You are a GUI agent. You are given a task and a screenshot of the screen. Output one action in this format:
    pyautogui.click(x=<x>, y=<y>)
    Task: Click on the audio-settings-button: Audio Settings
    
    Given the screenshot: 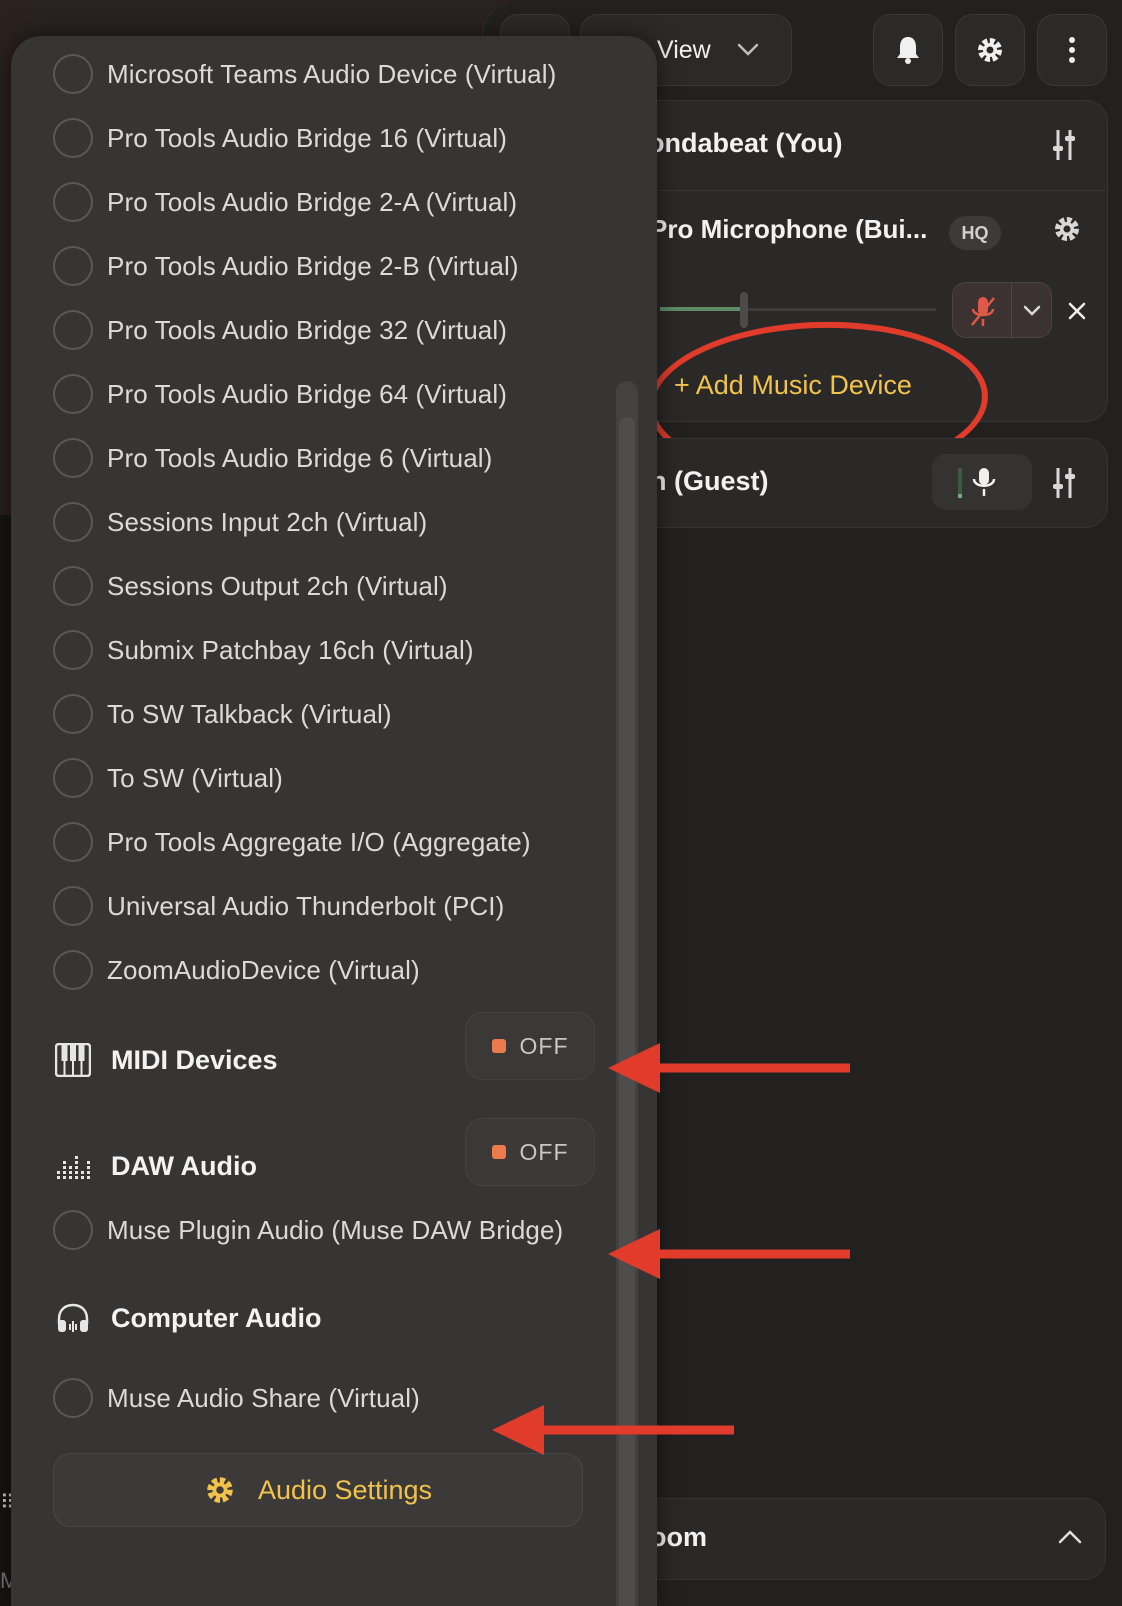 What is the action you would take?
    pyautogui.click(x=318, y=1490)
    